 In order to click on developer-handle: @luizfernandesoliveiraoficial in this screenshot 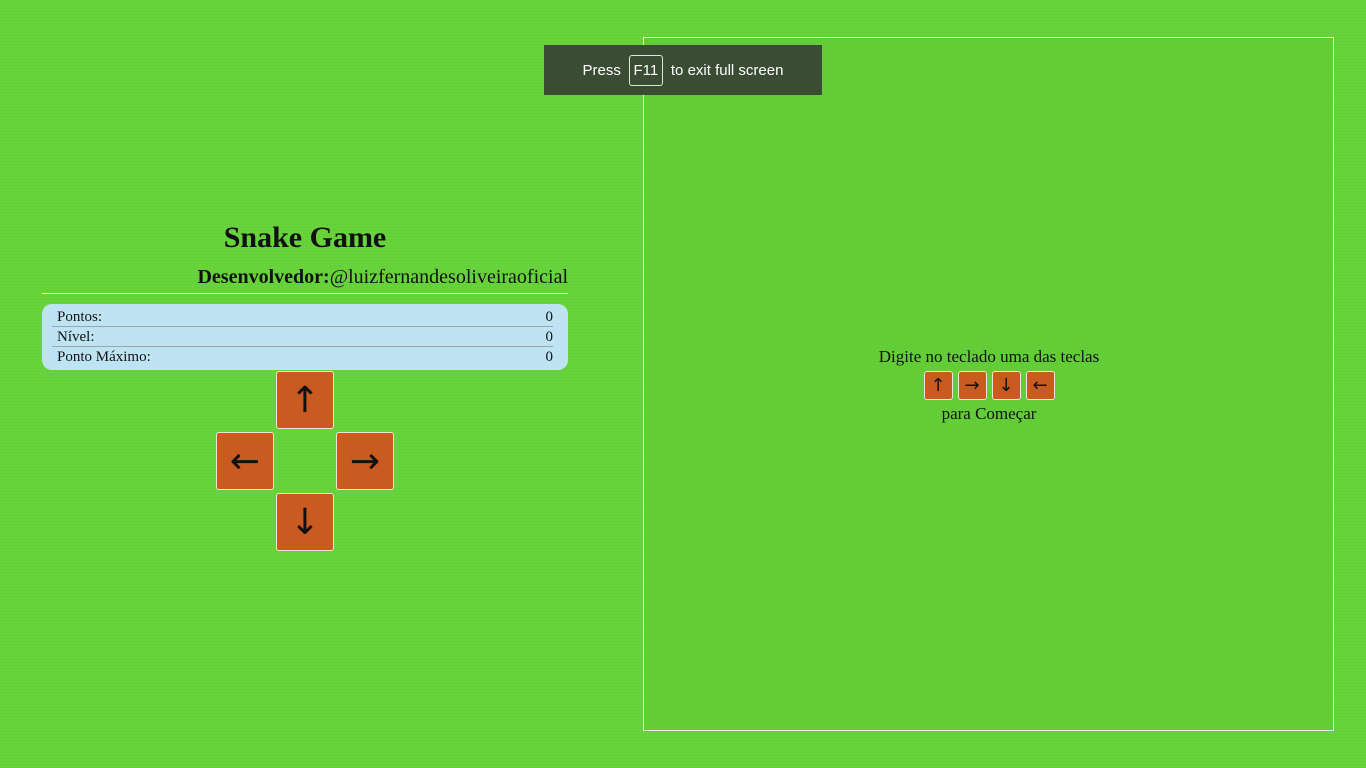, I will do `click(448, 277)`.